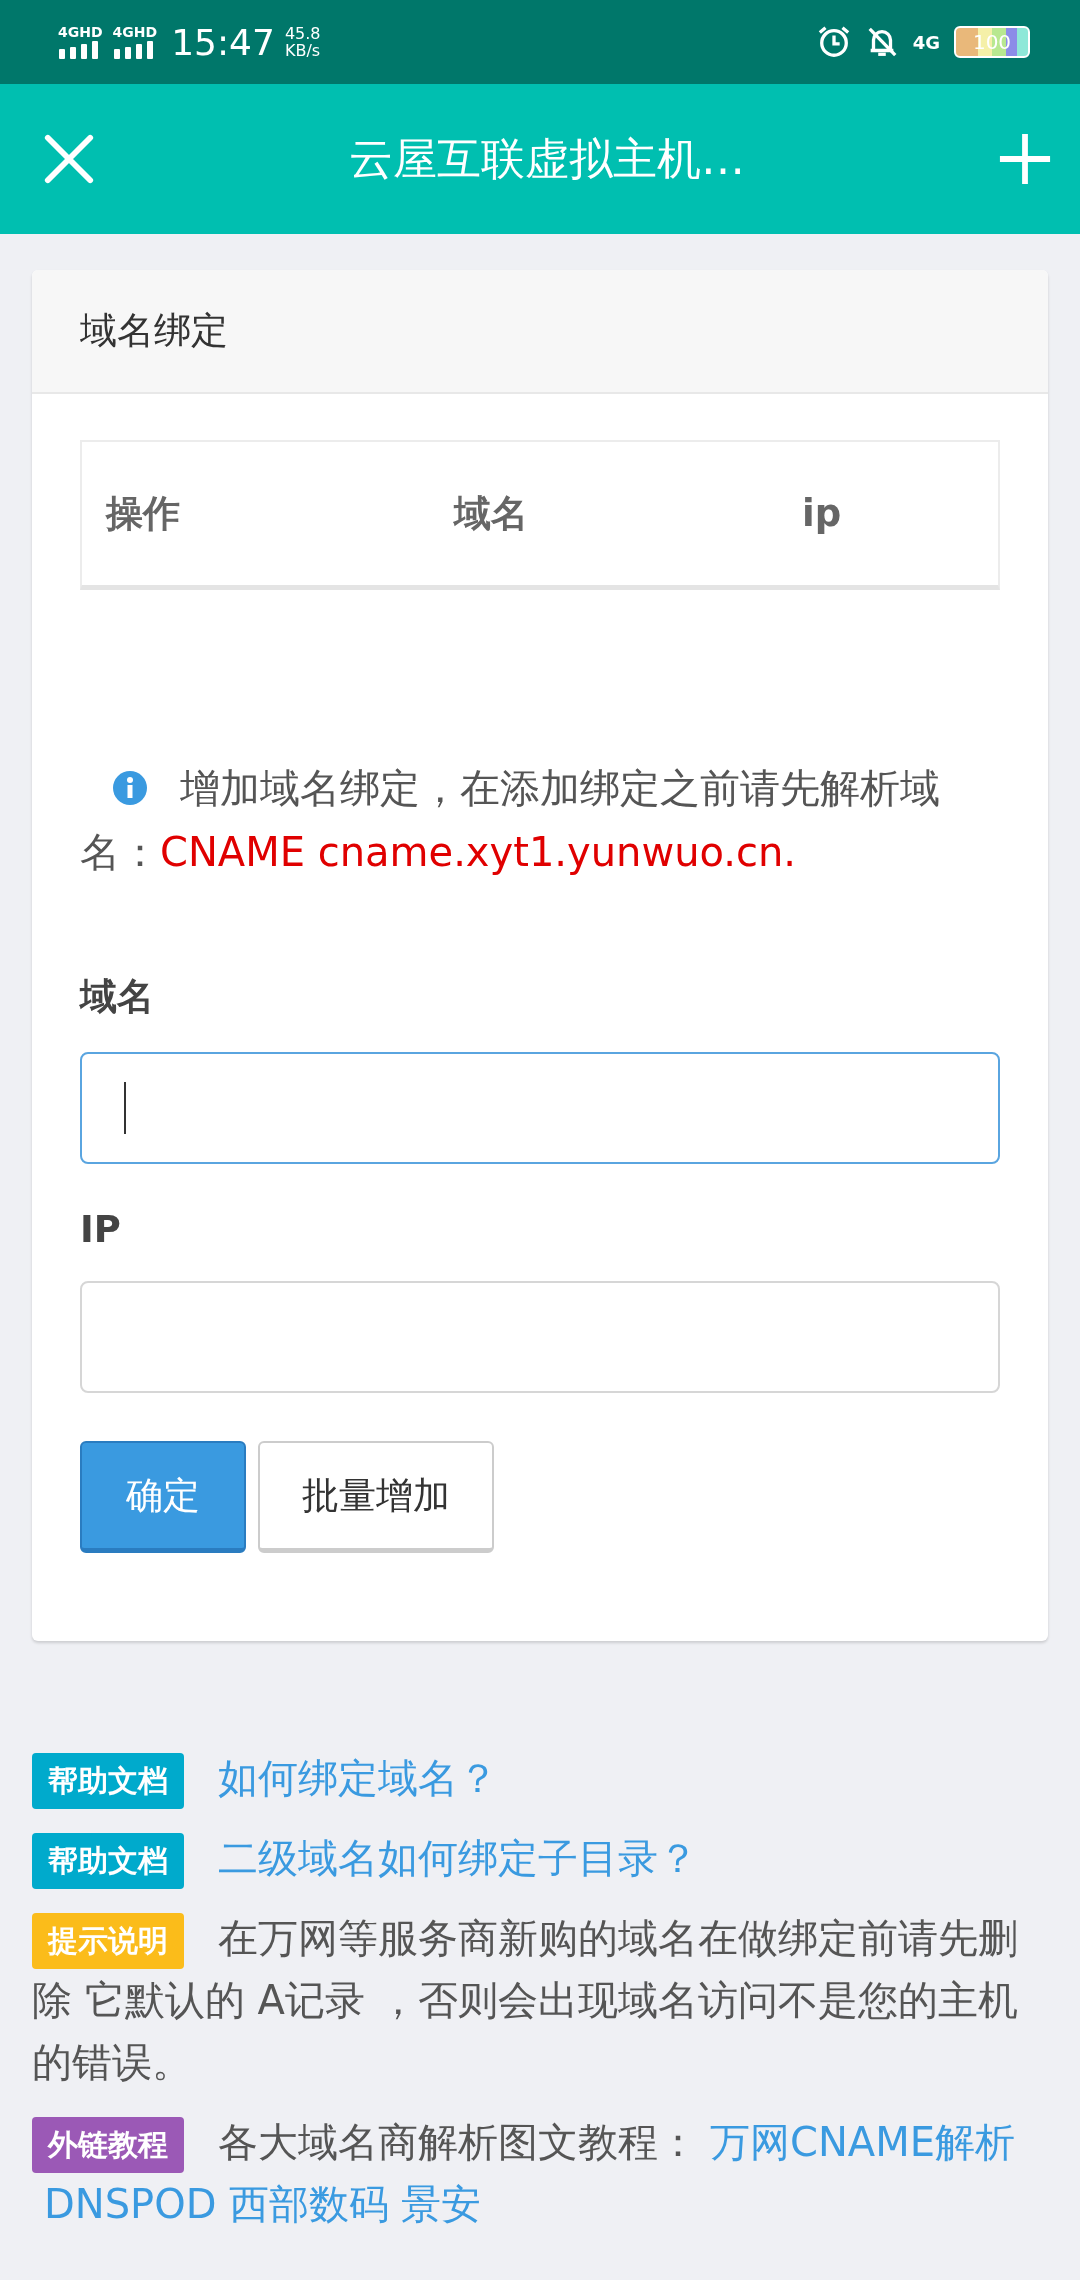 This screenshot has height=2280, width=1080. I want to click on tutorial-link: 西部数码, so click(308, 2204).